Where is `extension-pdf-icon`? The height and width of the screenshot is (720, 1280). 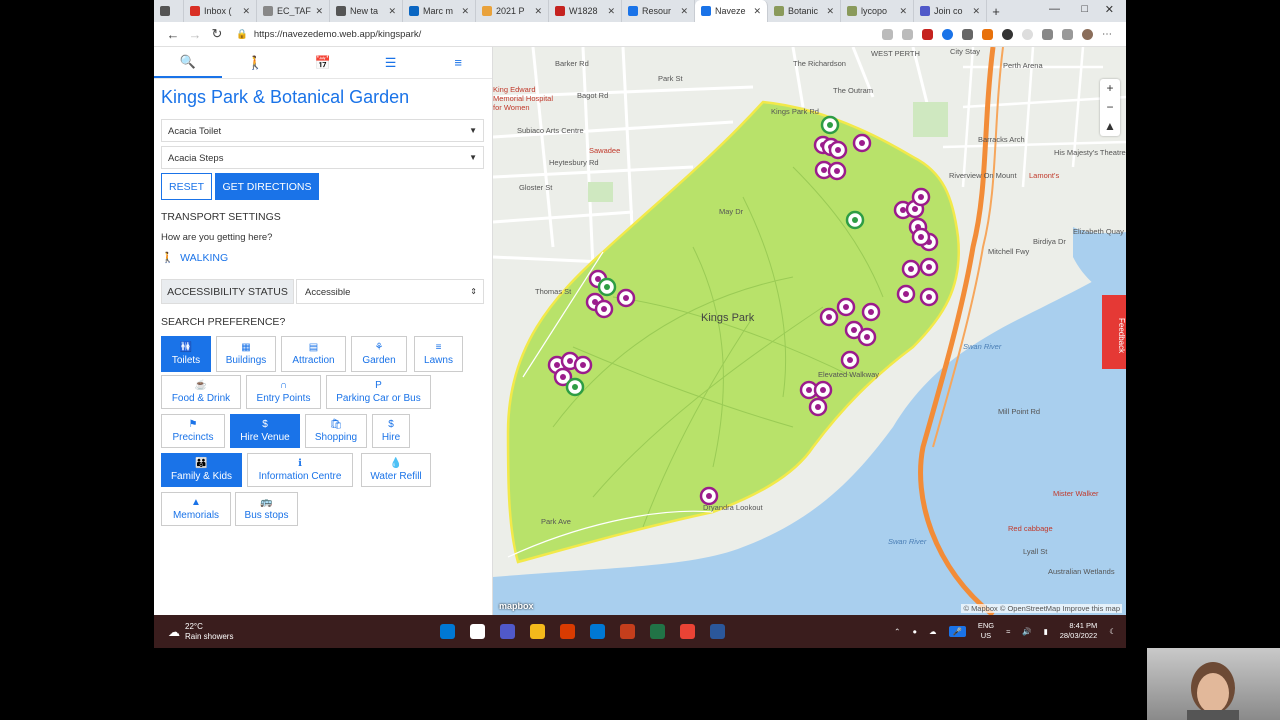
extension-pdf-icon is located at coordinates (927, 34).